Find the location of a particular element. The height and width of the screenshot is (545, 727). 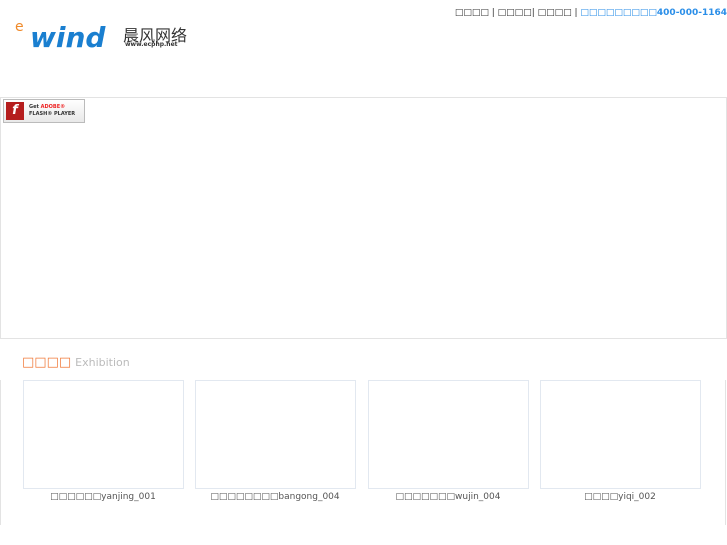

top-link-2: □□□□ is located at coordinates (515, 13).